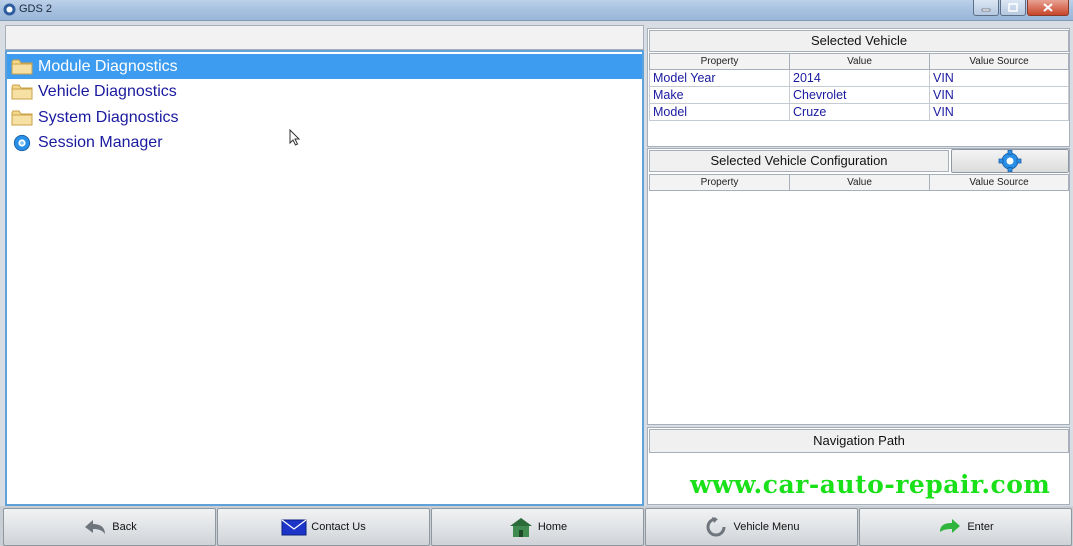 The image size is (1073, 546). Describe the element at coordinates (107, 91) in the screenshot. I see `tree-item-label: Vehicle Diagnostics` at that location.